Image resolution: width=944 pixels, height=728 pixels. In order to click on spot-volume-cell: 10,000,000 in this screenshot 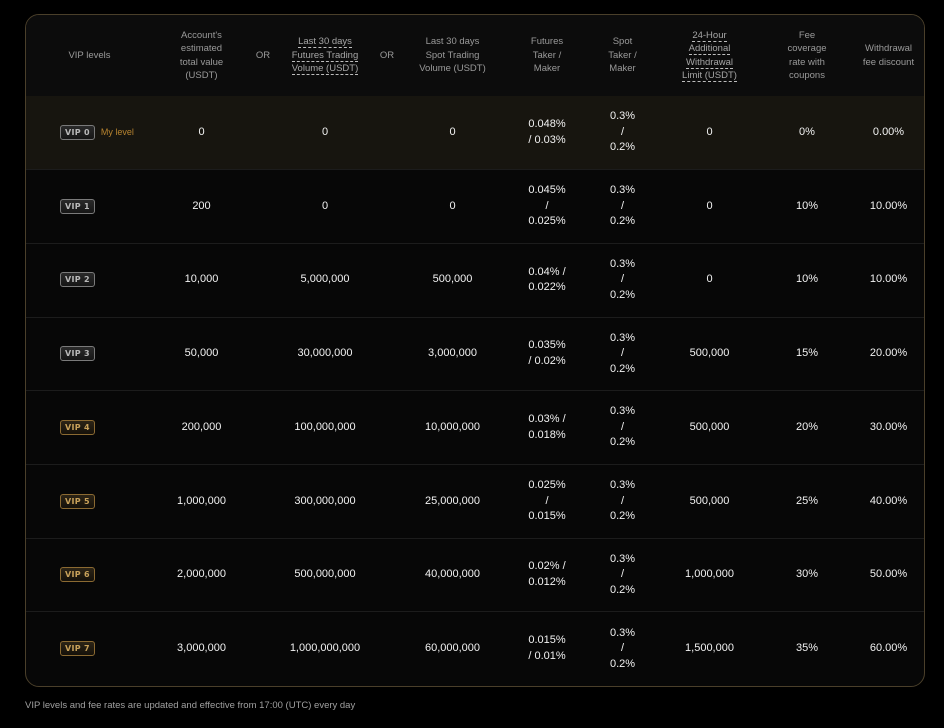, I will do `click(452, 427)`.